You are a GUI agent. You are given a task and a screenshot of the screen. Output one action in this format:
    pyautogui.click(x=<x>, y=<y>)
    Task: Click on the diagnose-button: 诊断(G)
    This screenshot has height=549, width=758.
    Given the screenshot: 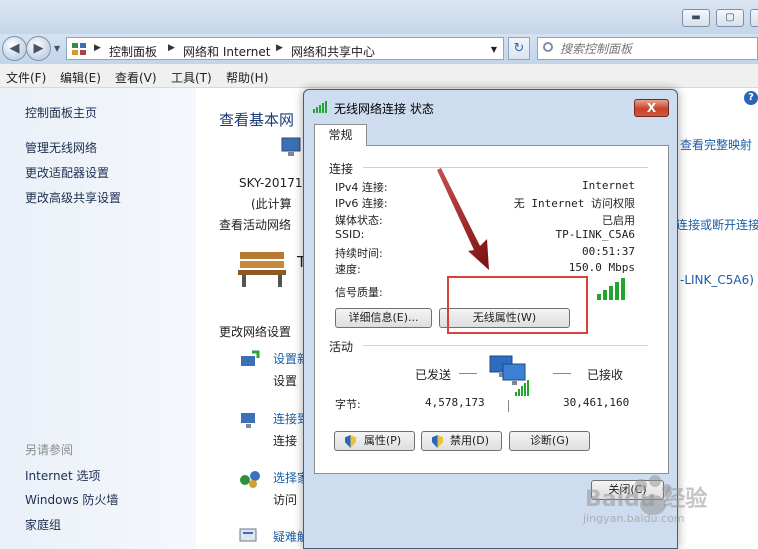 What is the action you would take?
    pyautogui.click(x=549, y=441)
    